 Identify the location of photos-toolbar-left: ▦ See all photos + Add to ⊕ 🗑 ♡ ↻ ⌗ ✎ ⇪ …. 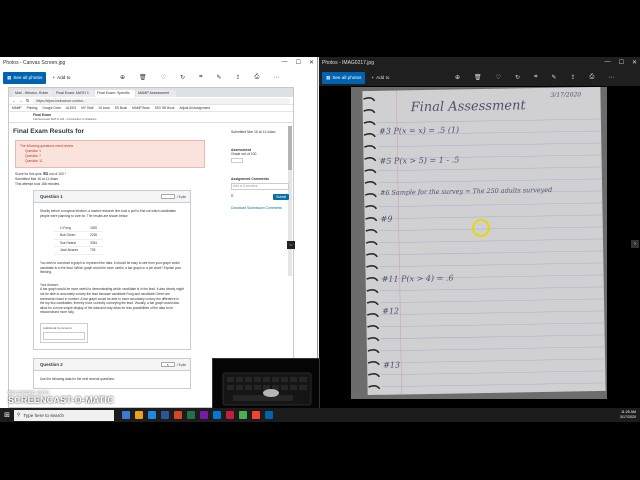
(158, 77).